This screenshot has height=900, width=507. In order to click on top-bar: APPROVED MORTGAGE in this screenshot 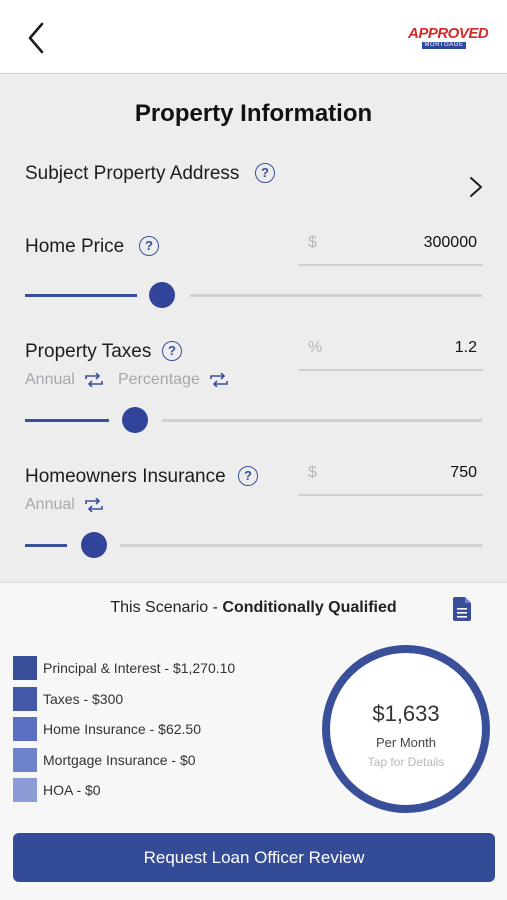, I will do `click(253, 37)`.